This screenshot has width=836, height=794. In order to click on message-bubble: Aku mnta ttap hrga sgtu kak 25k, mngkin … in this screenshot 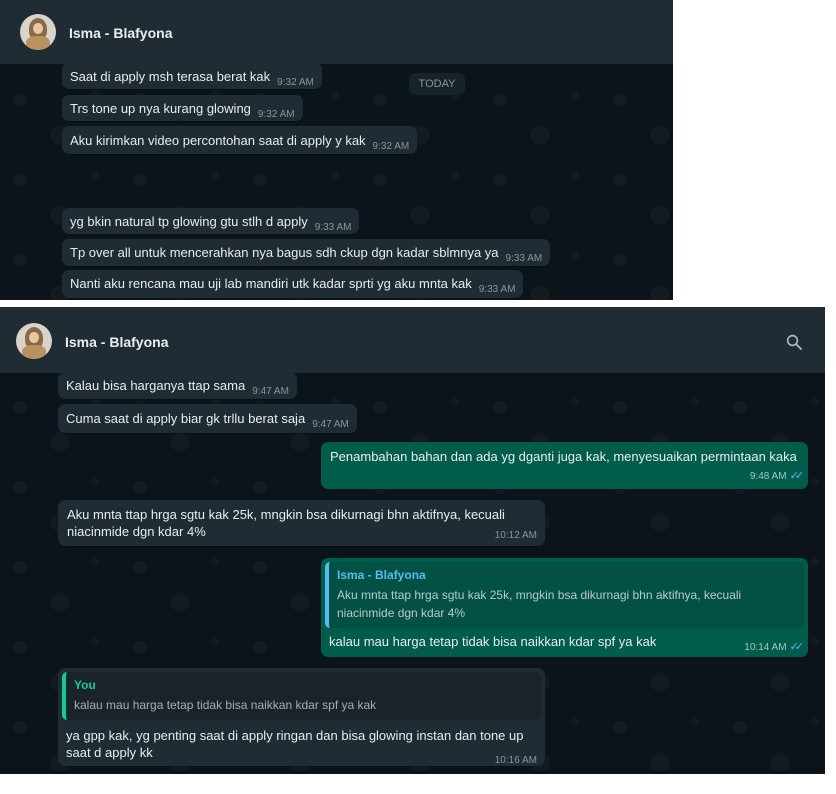, I will do `click(301, 523)`.